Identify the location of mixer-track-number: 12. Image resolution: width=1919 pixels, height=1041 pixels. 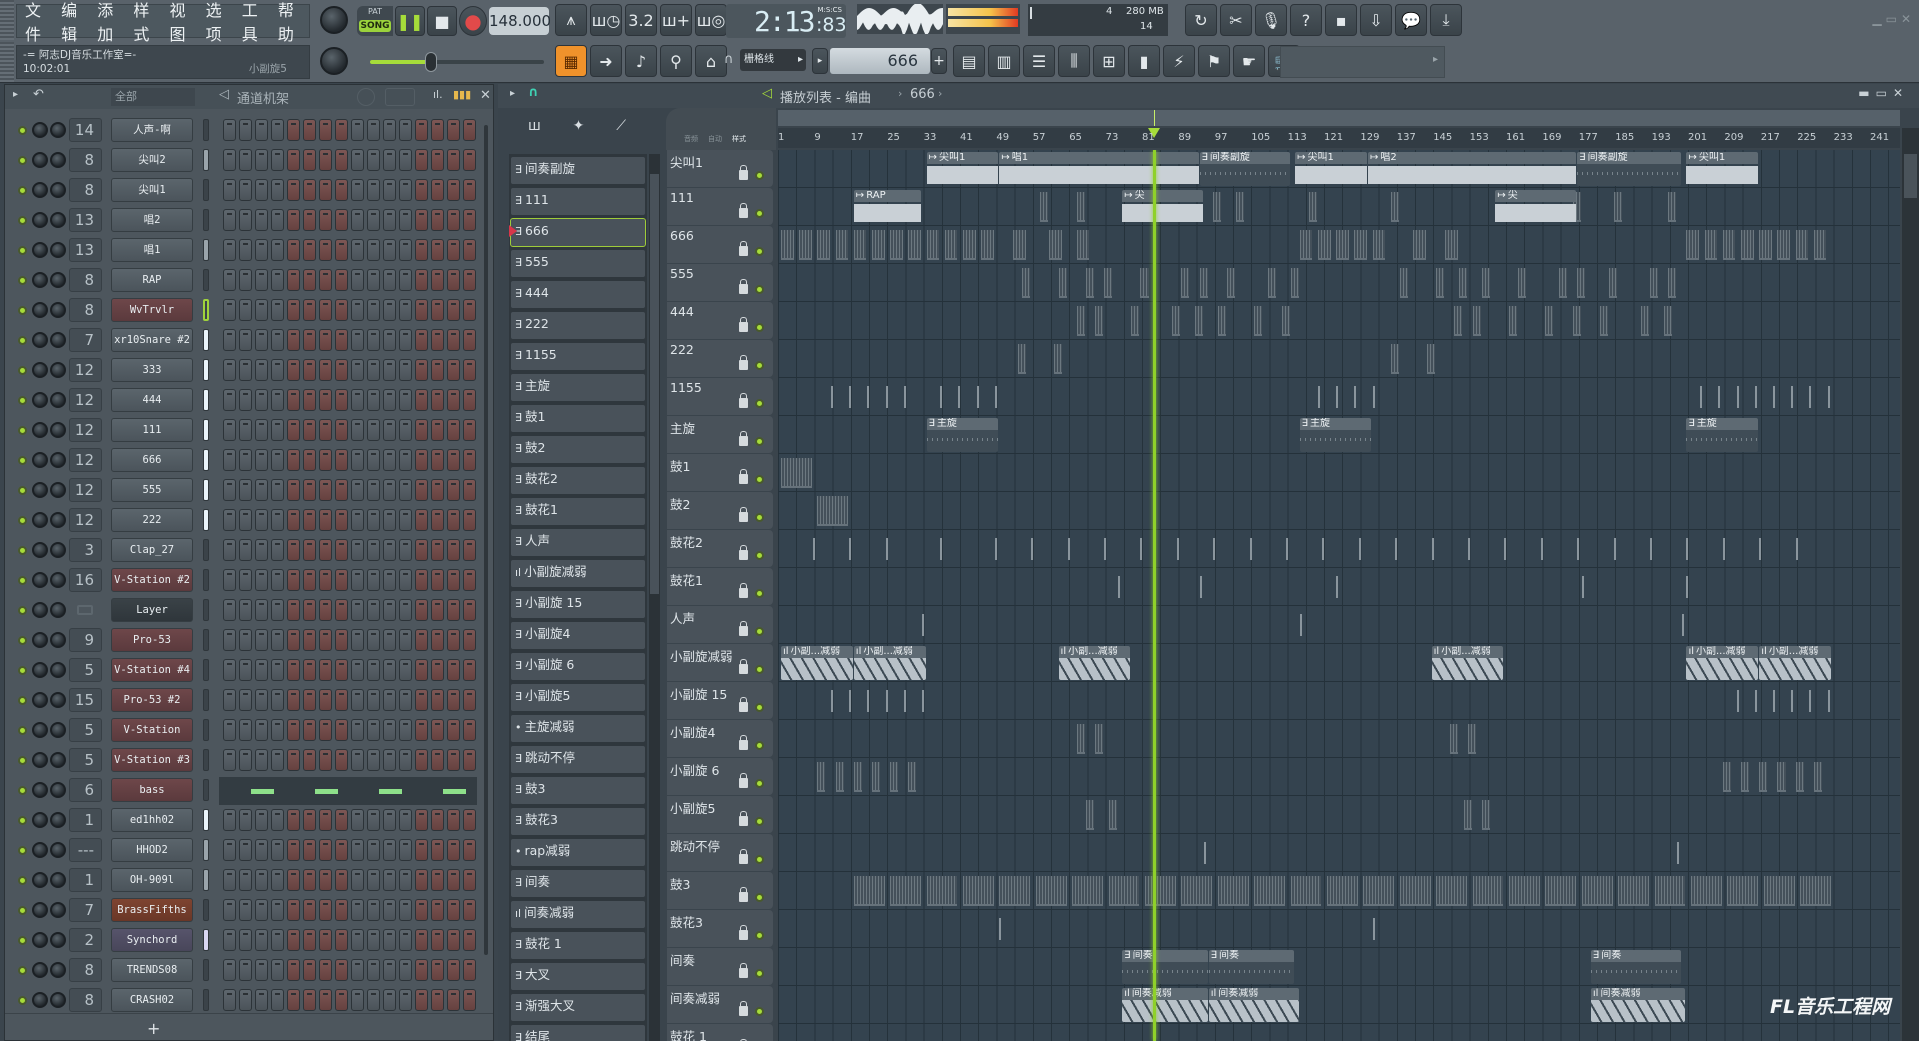
(85, 490).